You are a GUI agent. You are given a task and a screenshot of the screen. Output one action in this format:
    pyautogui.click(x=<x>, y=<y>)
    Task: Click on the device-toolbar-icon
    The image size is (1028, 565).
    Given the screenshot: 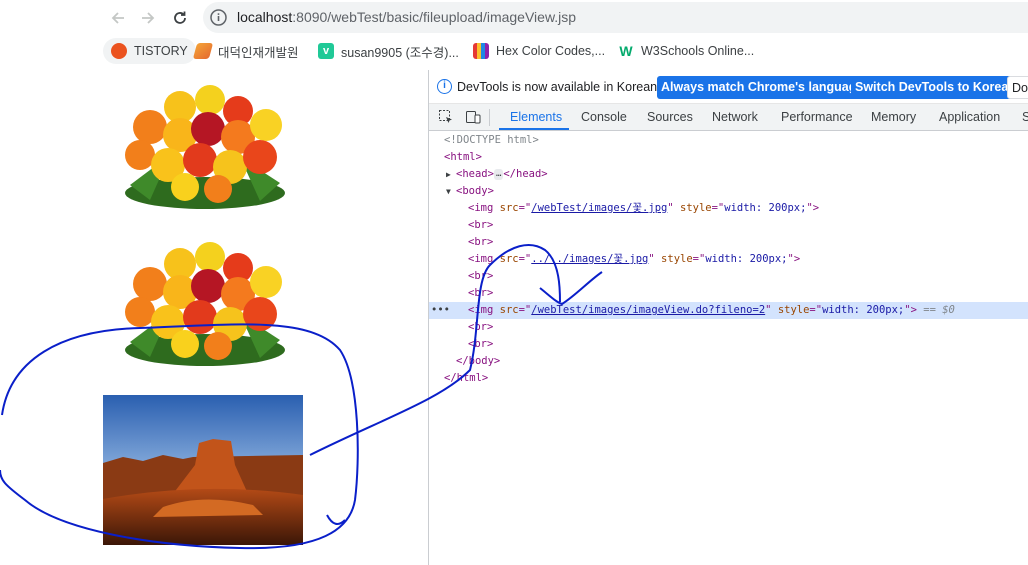 What is the action you would take?
    pyautogui.click(x=473, y=117)
    